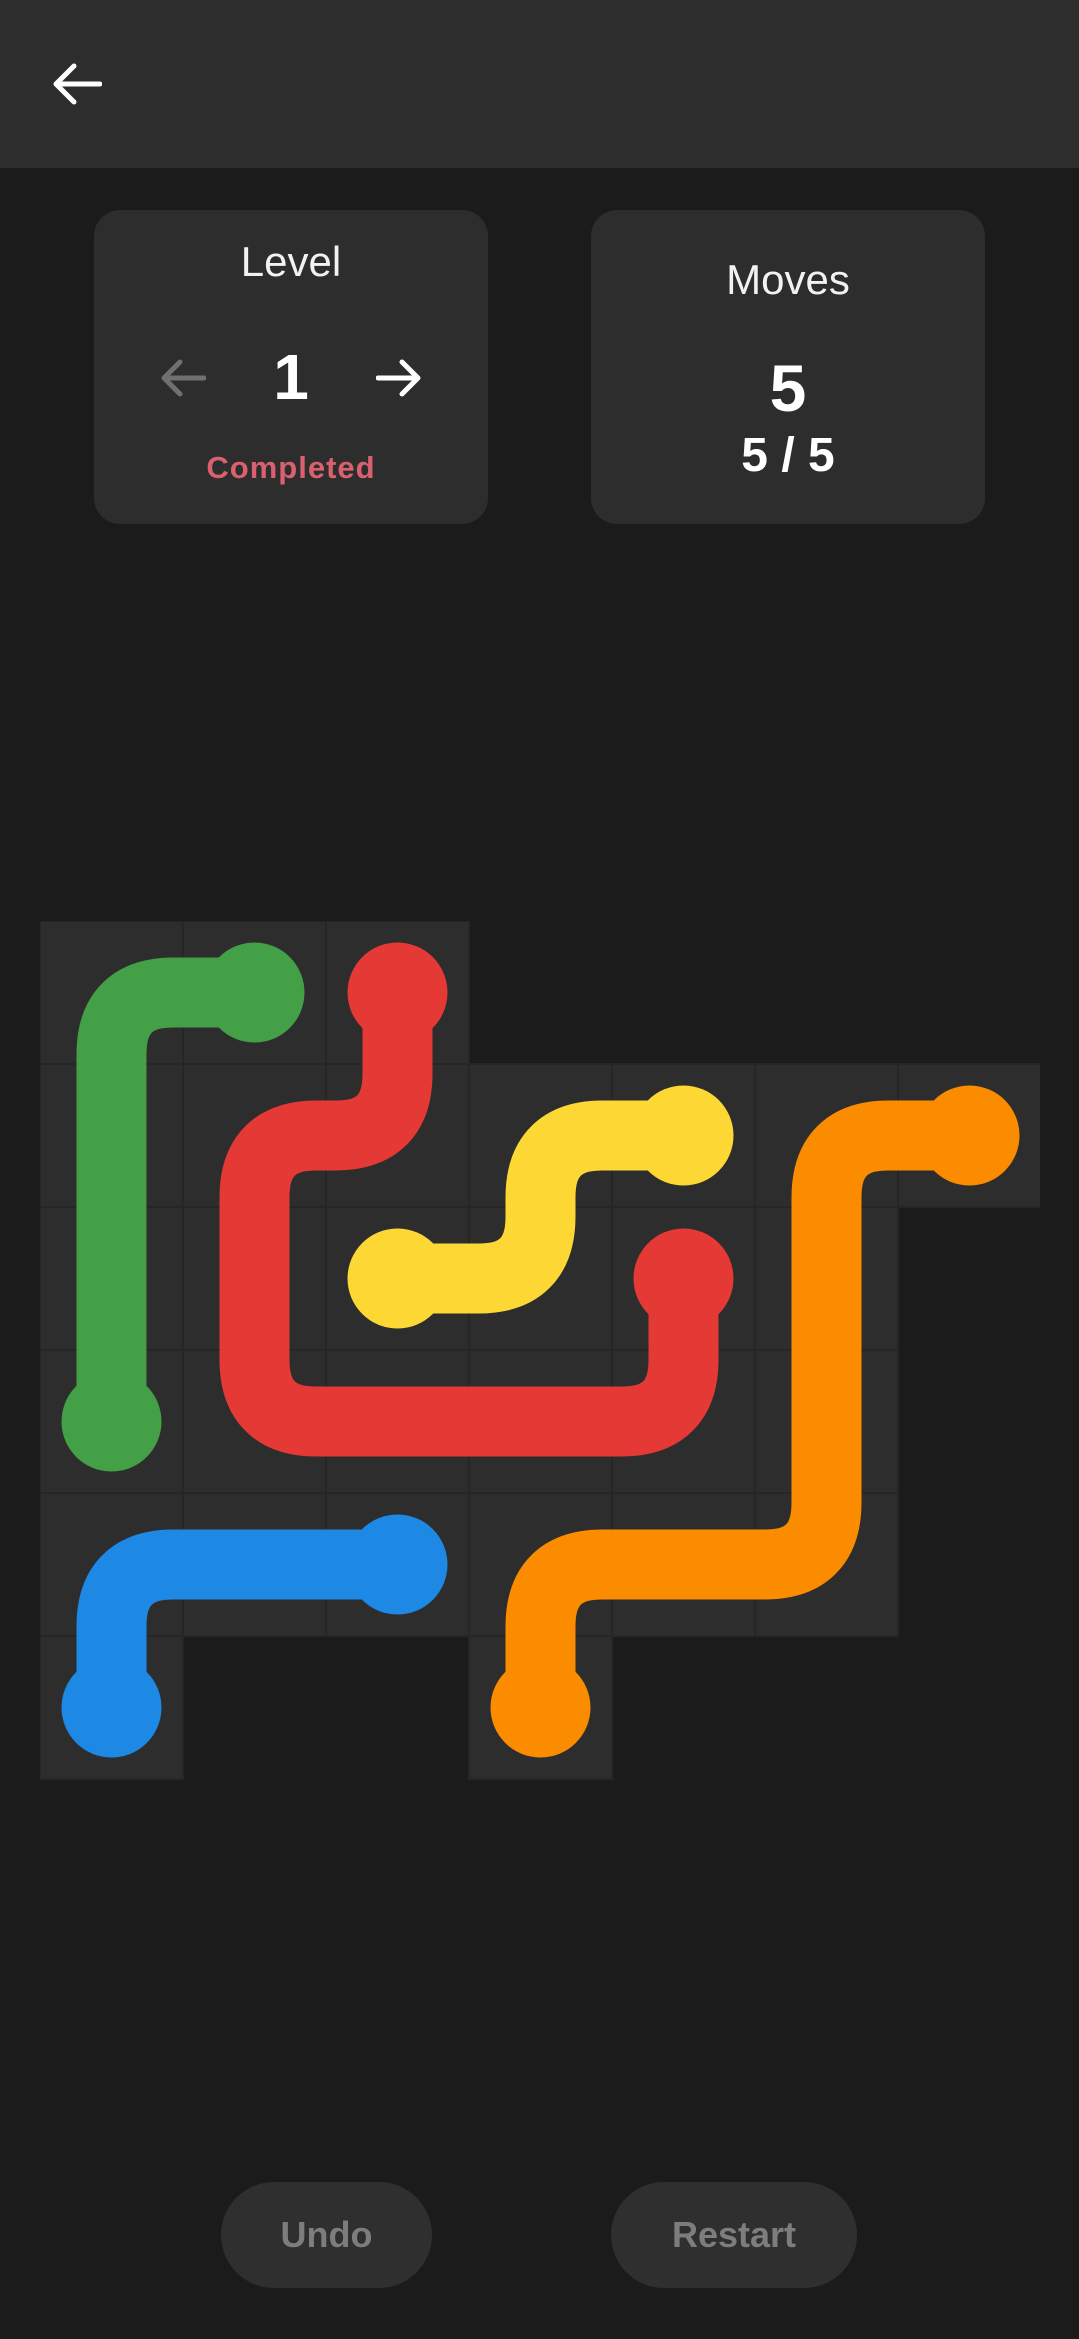 This screenshot has width=1079, height=2339. I want to click on arrow-left-icon, so click(77, 84).